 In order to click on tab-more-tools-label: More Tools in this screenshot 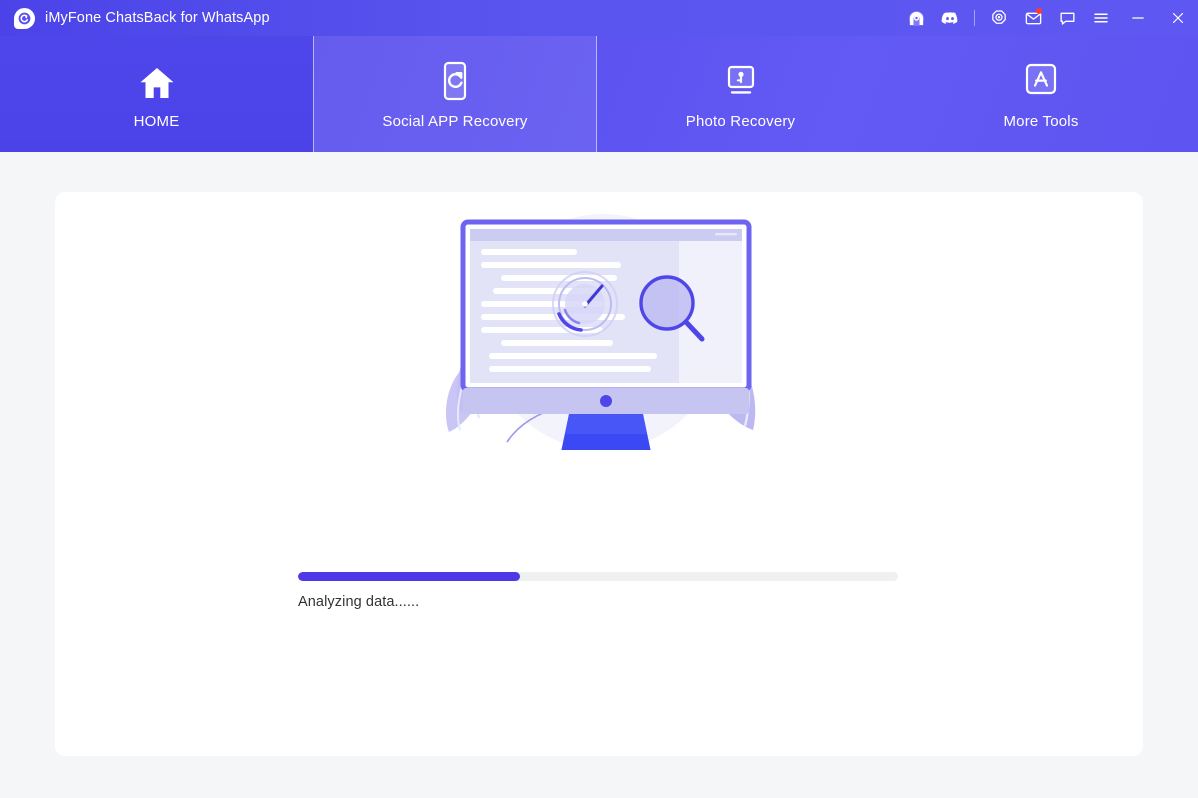, I will do `click(1041, 121)`.